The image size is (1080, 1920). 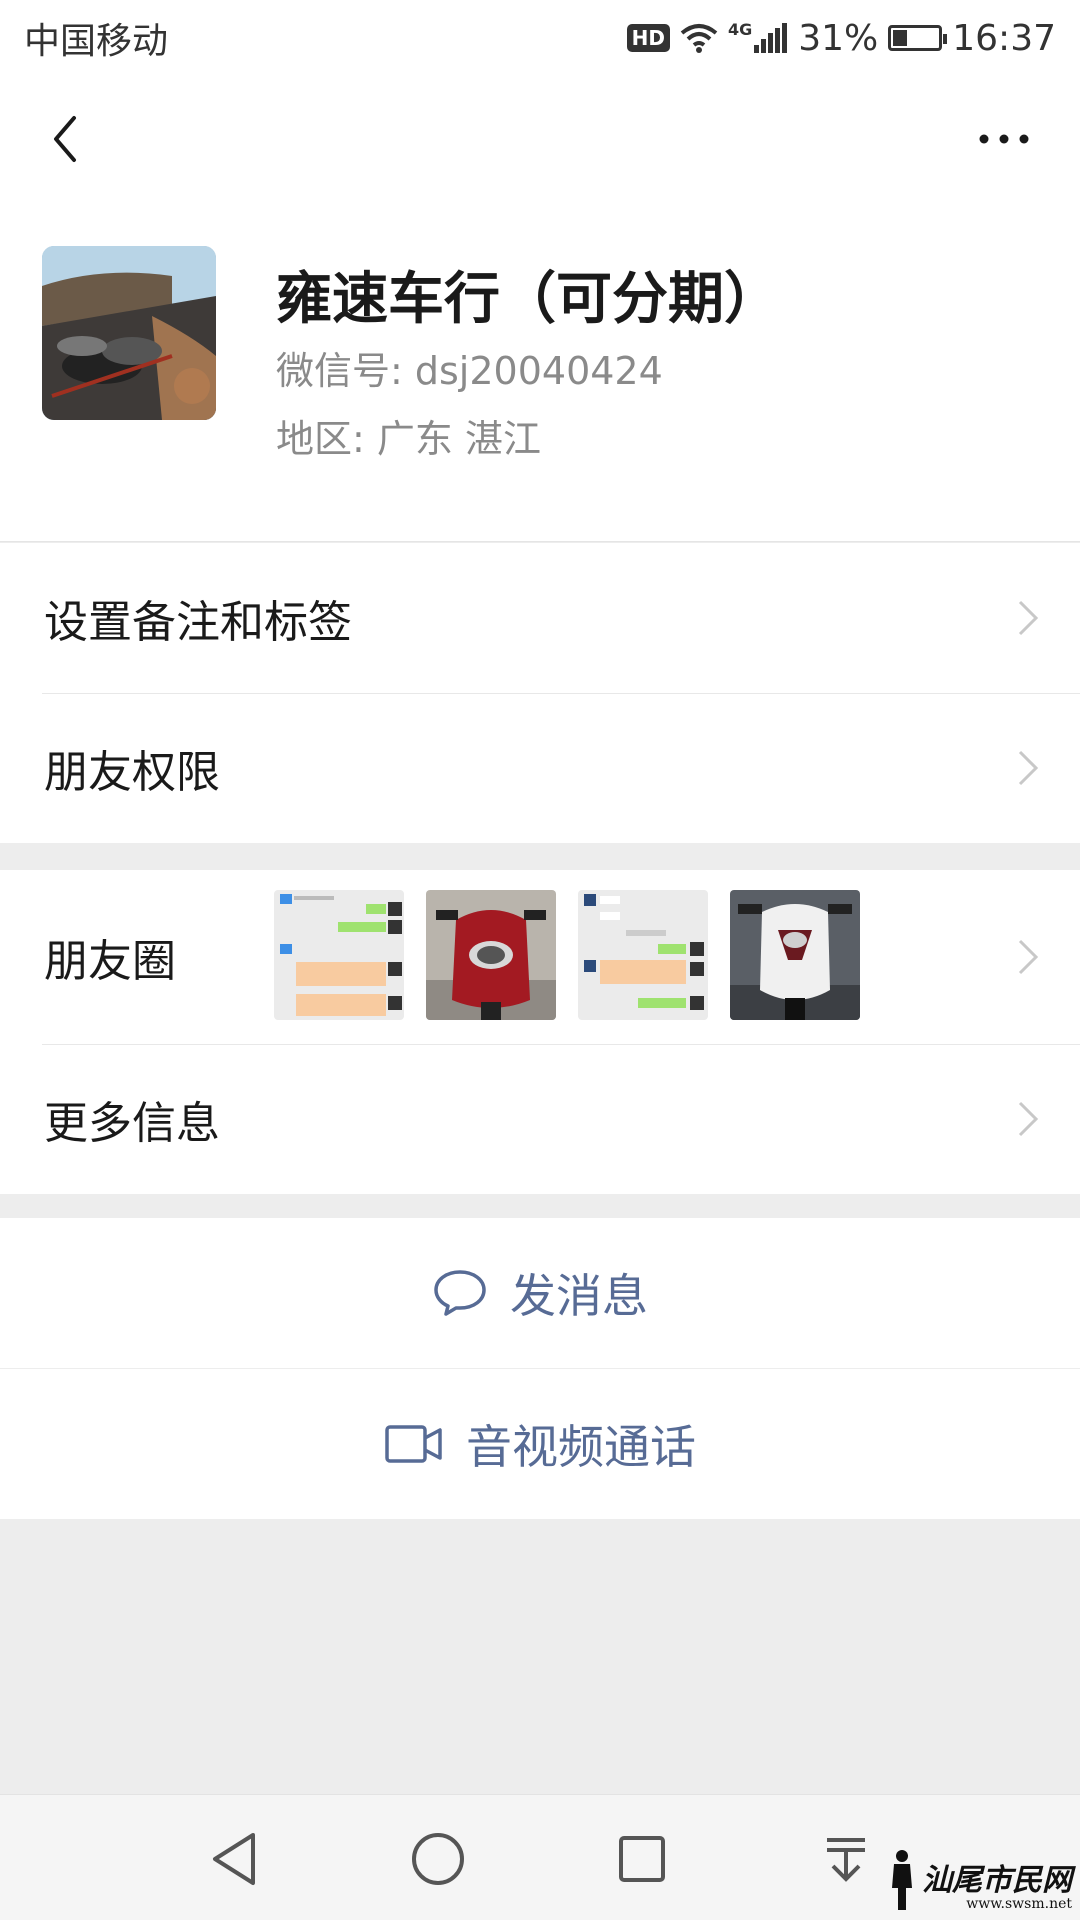 I want to click on watermark-url: www.swsm.net, so click(x=1019, y=1904).